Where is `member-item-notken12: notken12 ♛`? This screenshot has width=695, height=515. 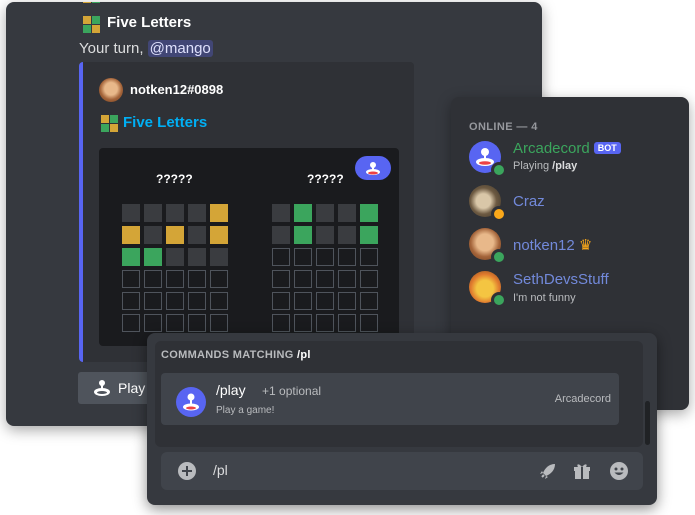 member-item-notken12: notken12 ♛ is located at coordinates (570, 246).